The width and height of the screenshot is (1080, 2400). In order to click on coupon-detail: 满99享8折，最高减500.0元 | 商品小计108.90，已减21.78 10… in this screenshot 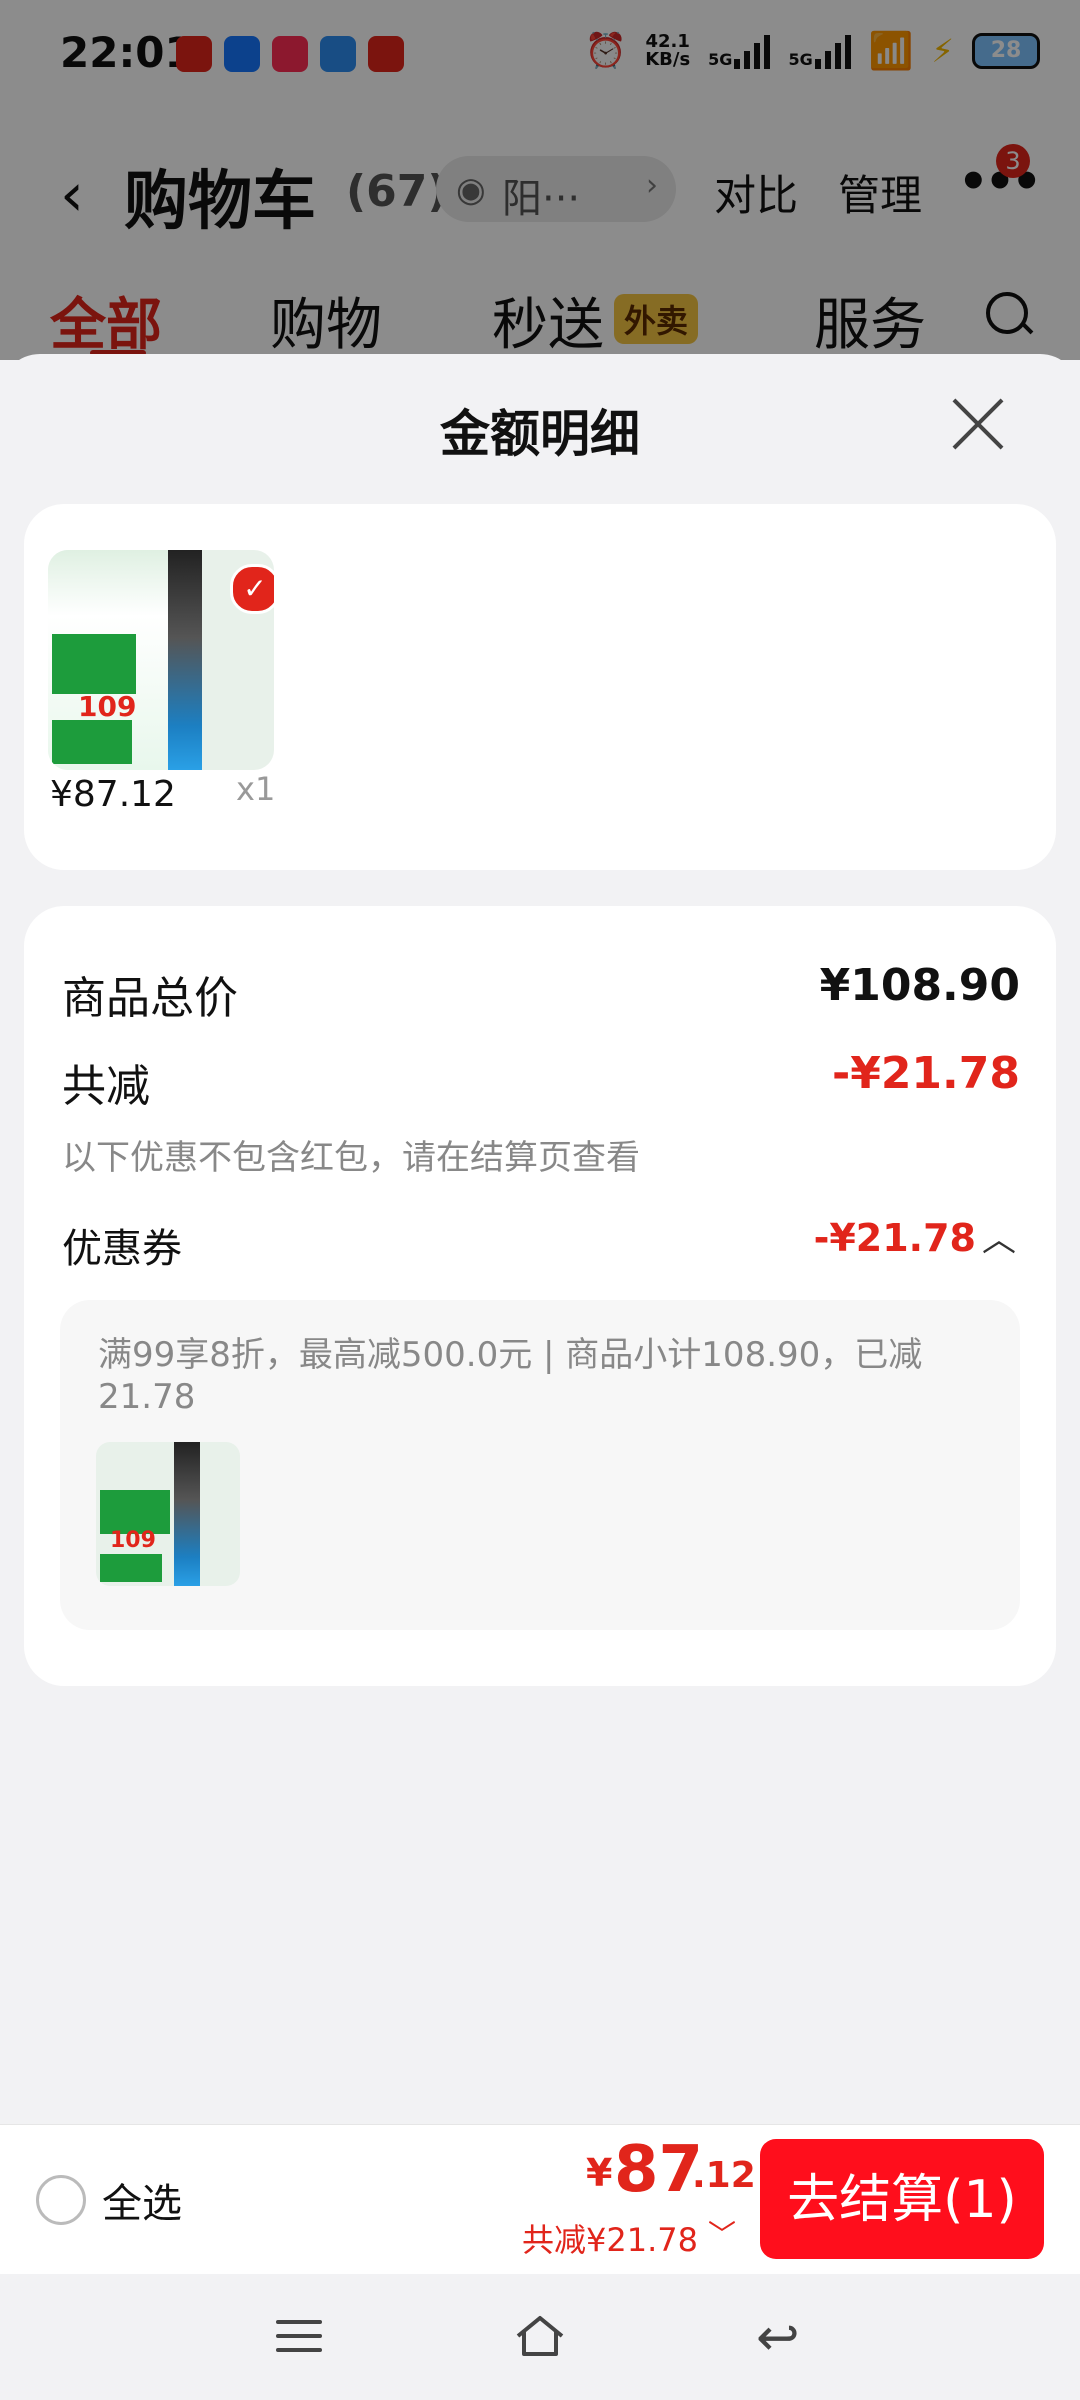, I will do `click(540, 1465)`.